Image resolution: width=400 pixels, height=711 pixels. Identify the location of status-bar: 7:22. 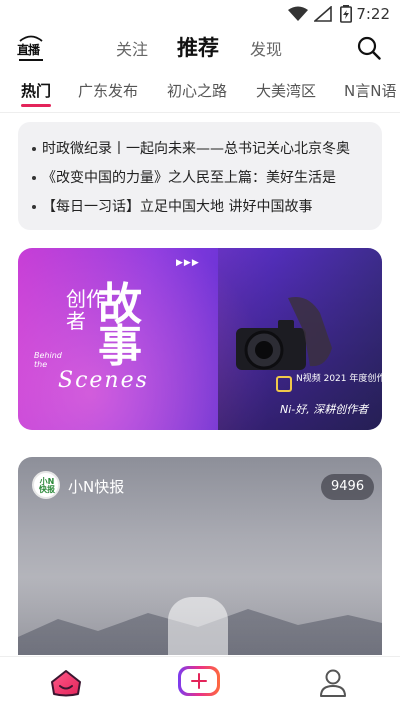
(200, 14).